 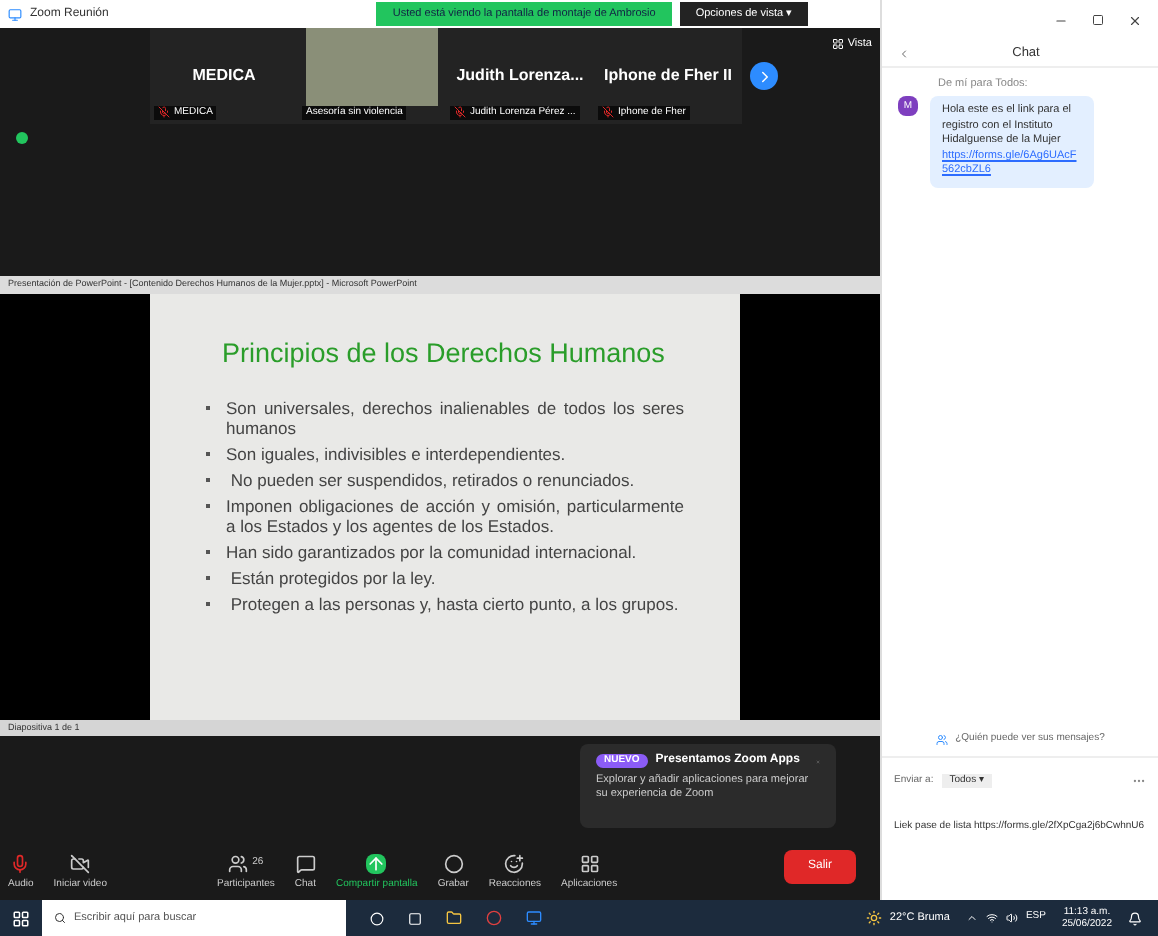 I want to click on search-icon, so click(x=60, y=918).